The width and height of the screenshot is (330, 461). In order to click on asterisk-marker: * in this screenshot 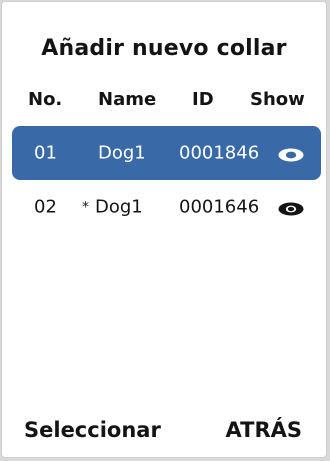, I will do `click(85, 207)`.